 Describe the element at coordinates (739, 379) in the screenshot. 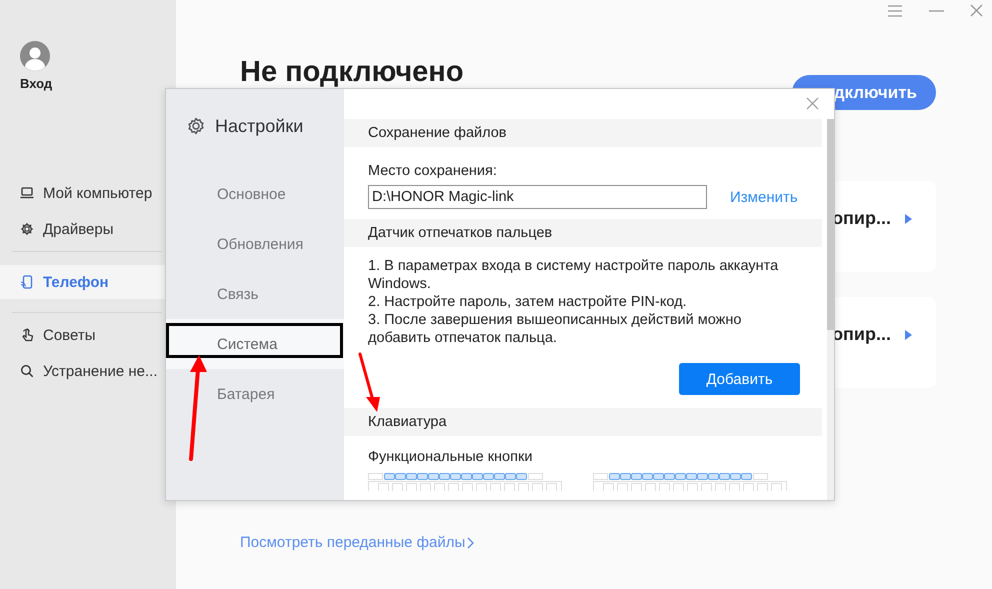

I see `add-button: Добавить` at that location.